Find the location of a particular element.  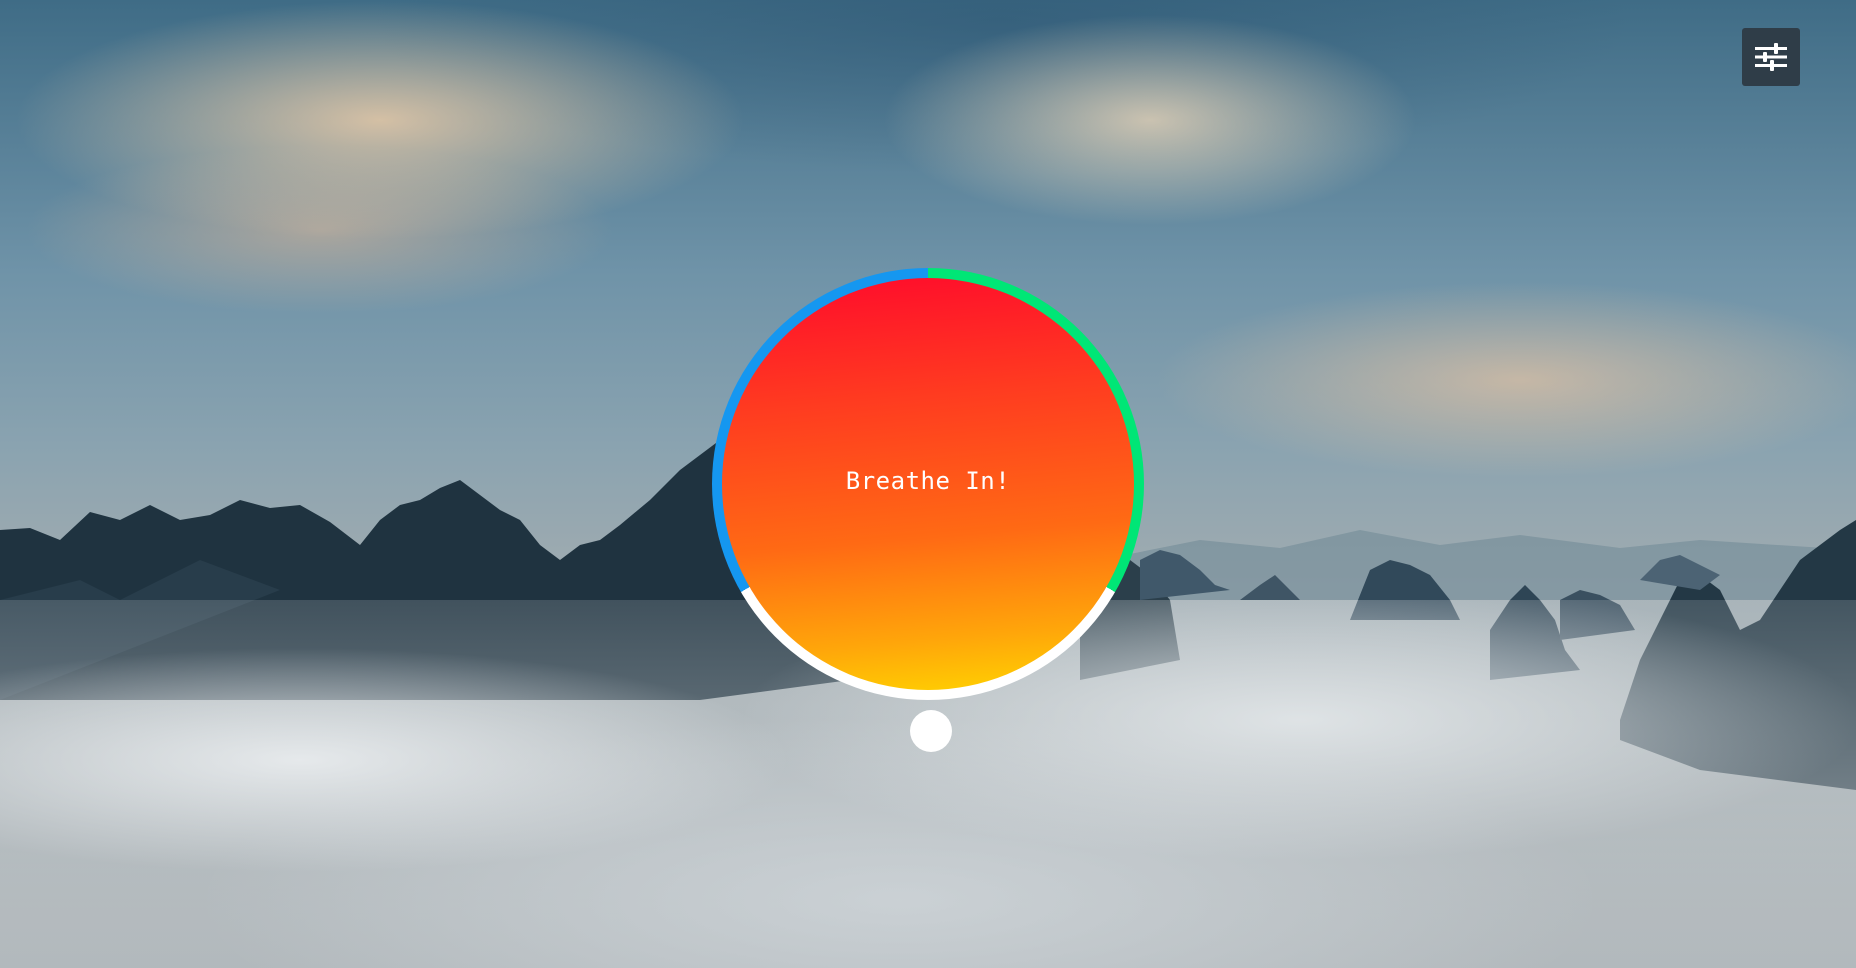

breath-core: Breathe In! is located at coordinates (928, 484).